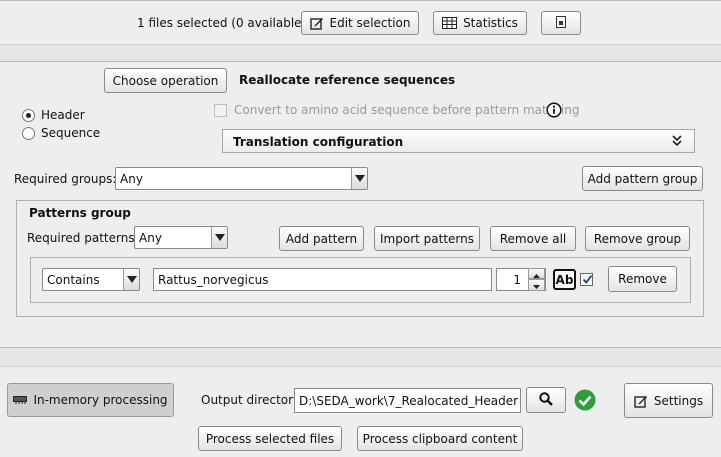 The width and height of the screenshot is (721, 457). I want to click on case-sensitive-checkbox, so click(586, 279).